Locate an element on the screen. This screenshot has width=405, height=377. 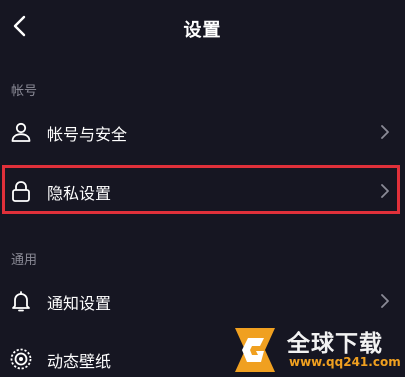
settings-item-label: 帐号与安全 is located at coordinates (87, 134).